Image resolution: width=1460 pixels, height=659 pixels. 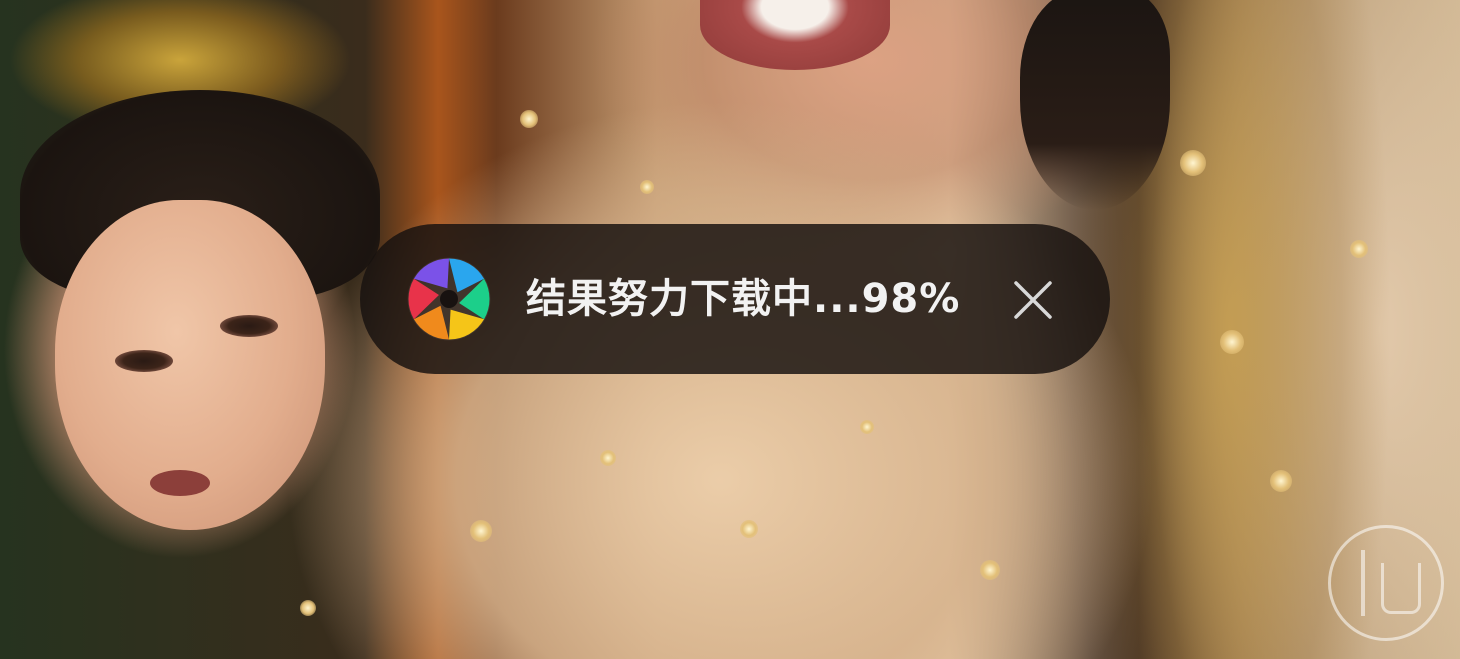 I want to click on woman-hair, so click(x=1095, y=105).